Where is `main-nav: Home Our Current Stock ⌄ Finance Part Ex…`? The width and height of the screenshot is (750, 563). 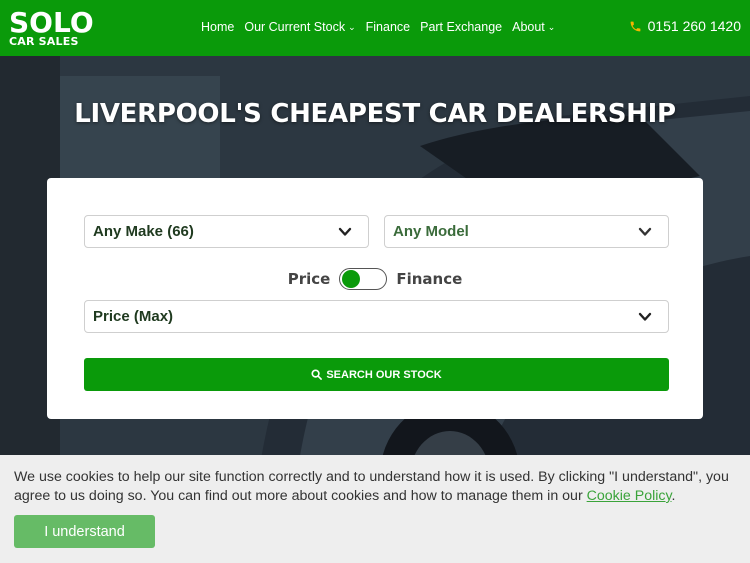
main-nav: Home Our Current Stock ⌄ Finance Part Ex… is located at coordinates (378, 27).